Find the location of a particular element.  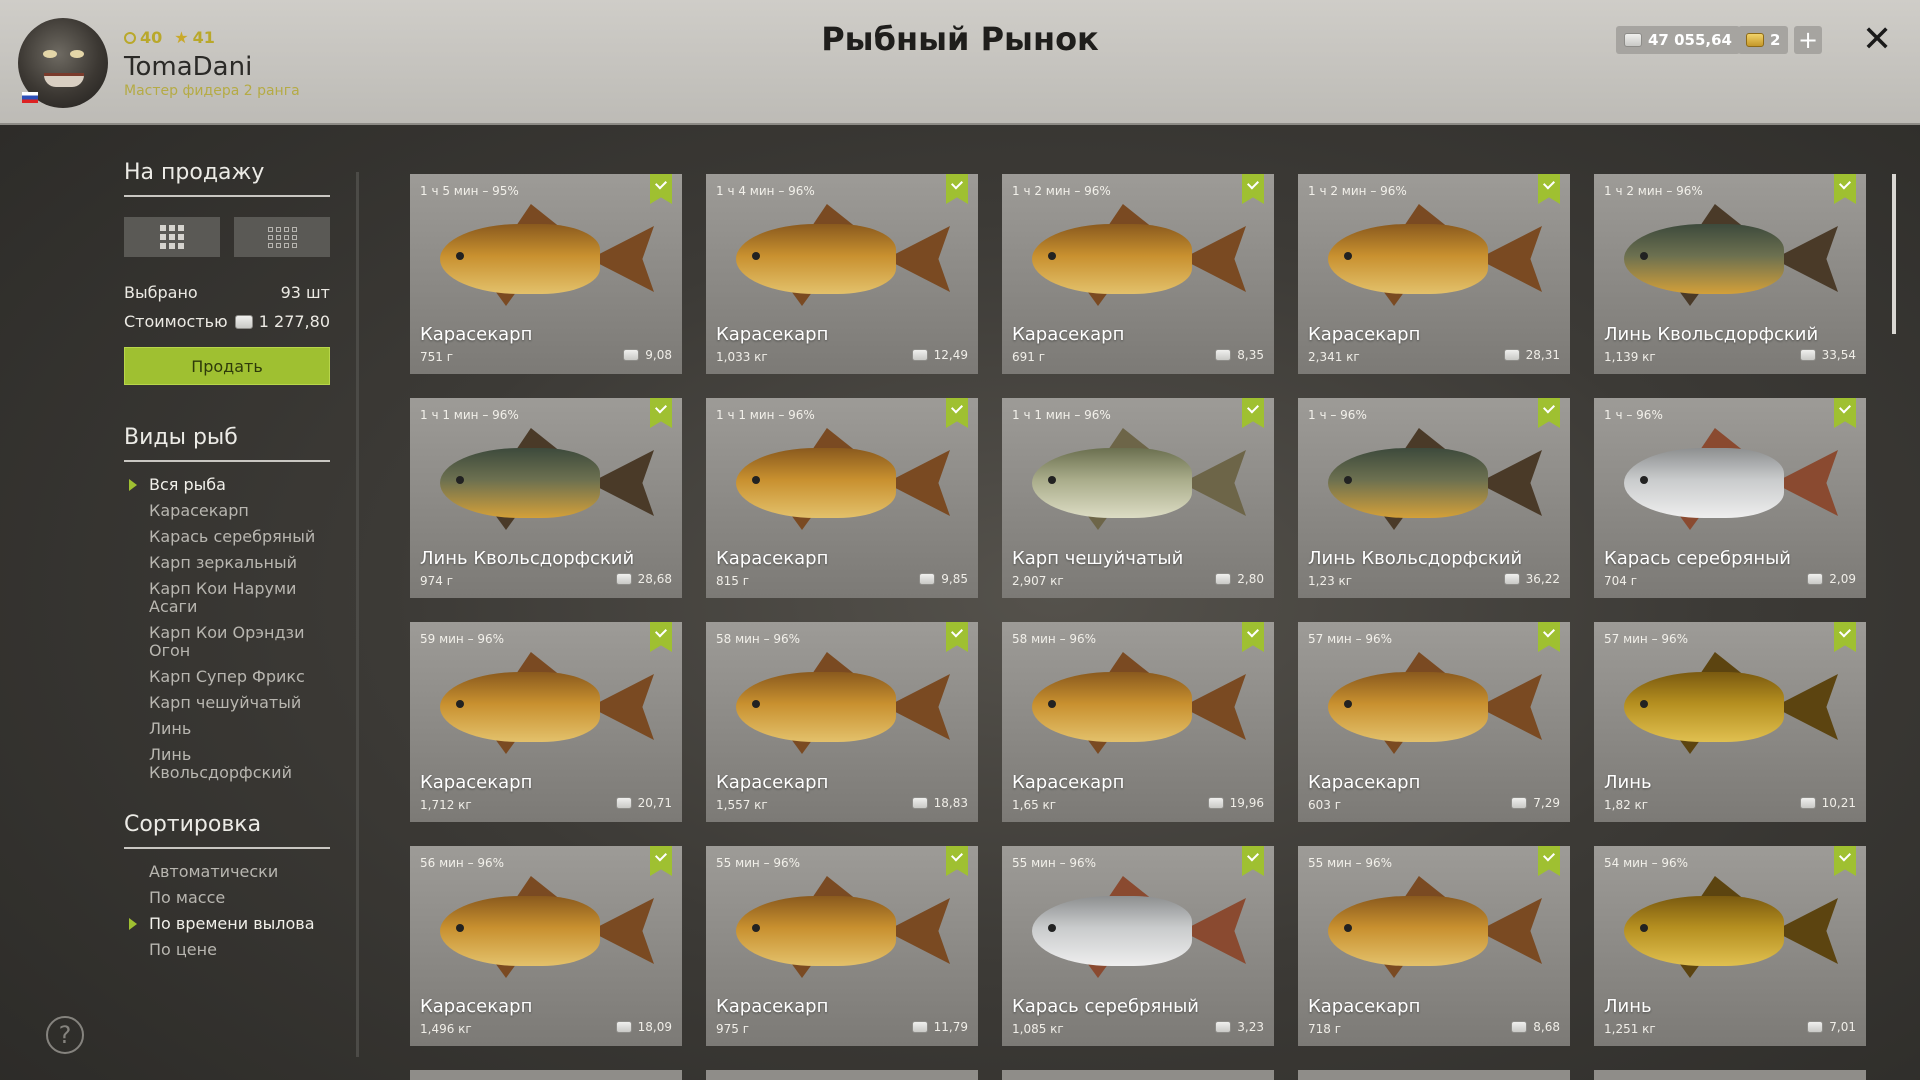

fish-name: Карасекарп is located at coordinates (772, 782).